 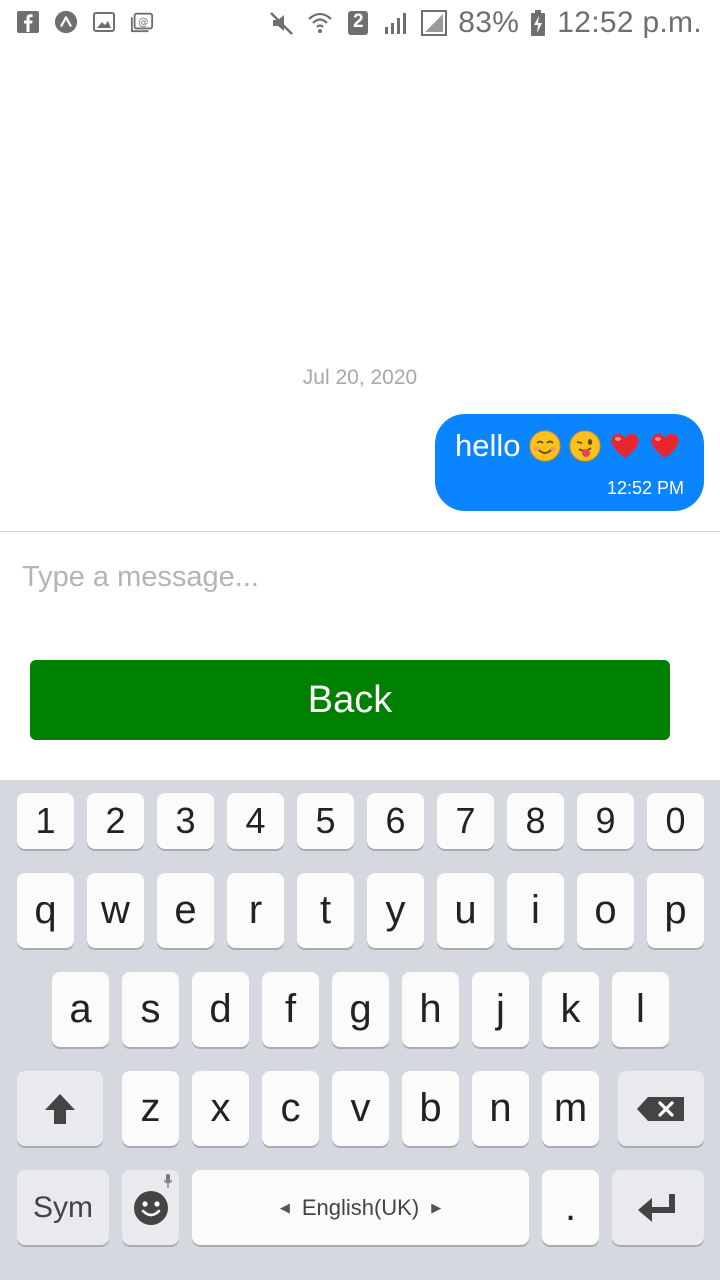 What do you see at coordinates (185, 910) in the screenshot?
I see `key-e: e` at bounding box center [185, 910].